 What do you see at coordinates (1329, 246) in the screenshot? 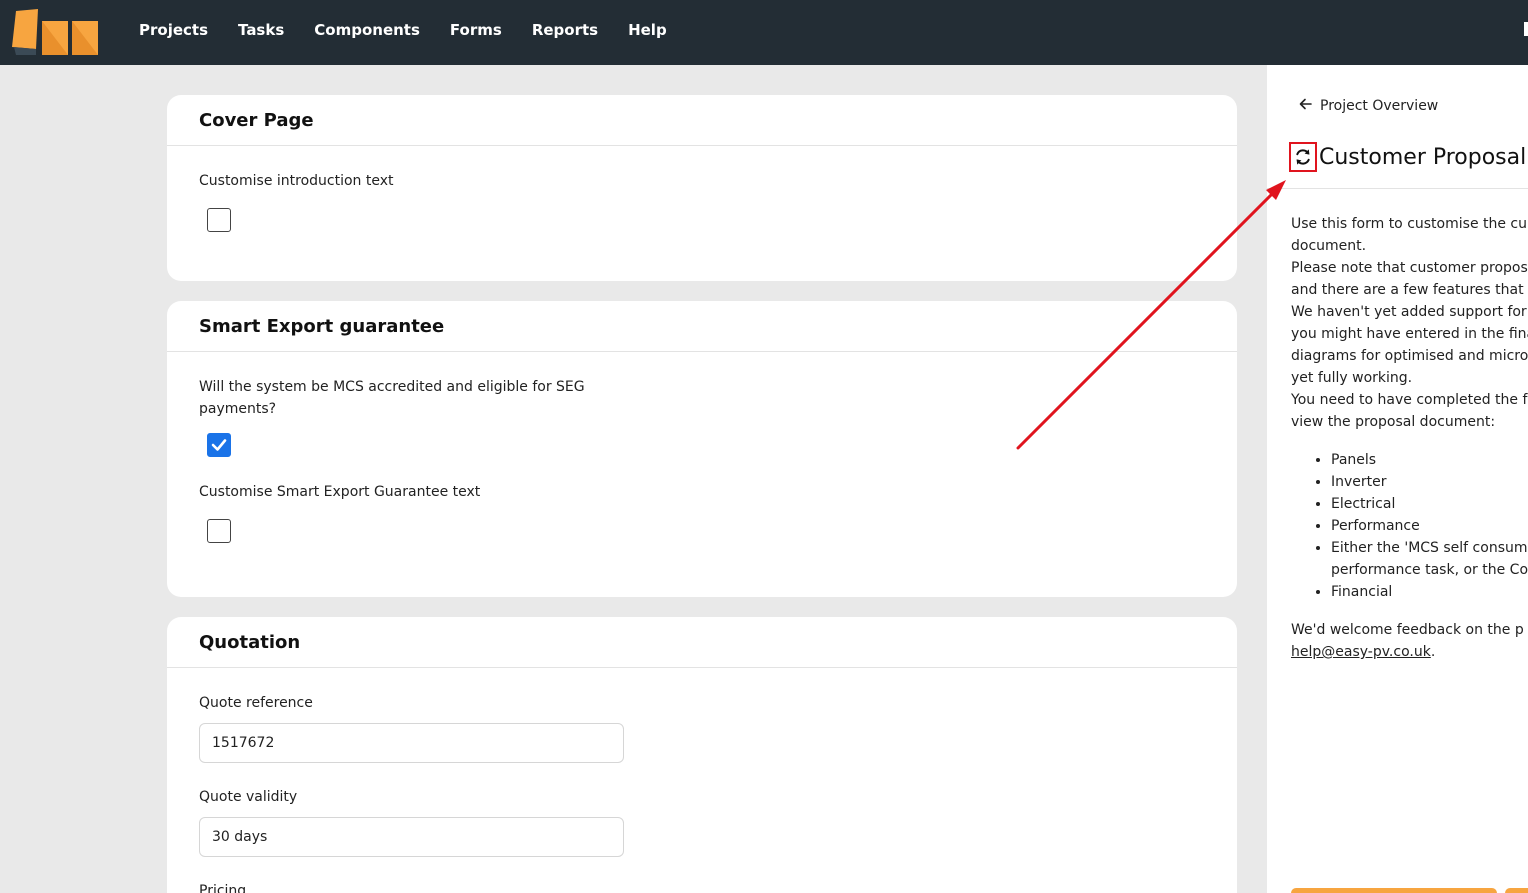
I see `side-text-line: document.` at bounding box center [1329, 246].